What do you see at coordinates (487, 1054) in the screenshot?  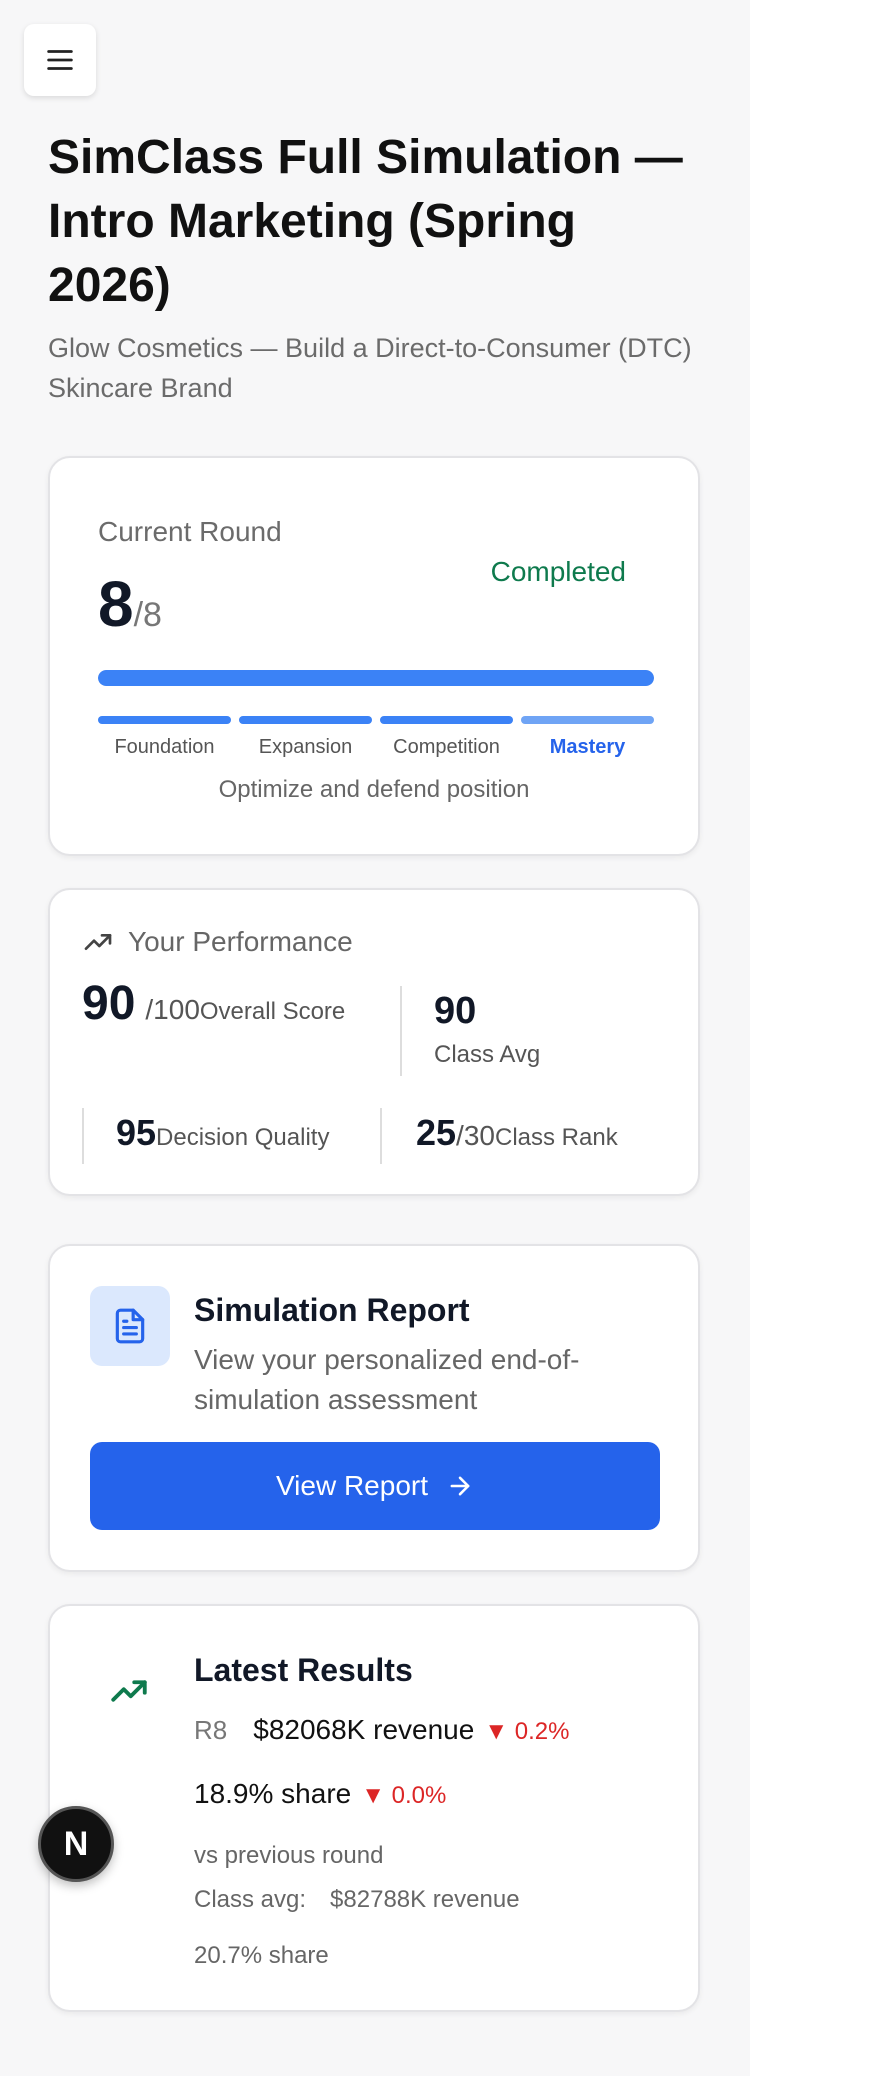 I see `class-avg-label: Class Avg` at bounding box center [487, 1054].